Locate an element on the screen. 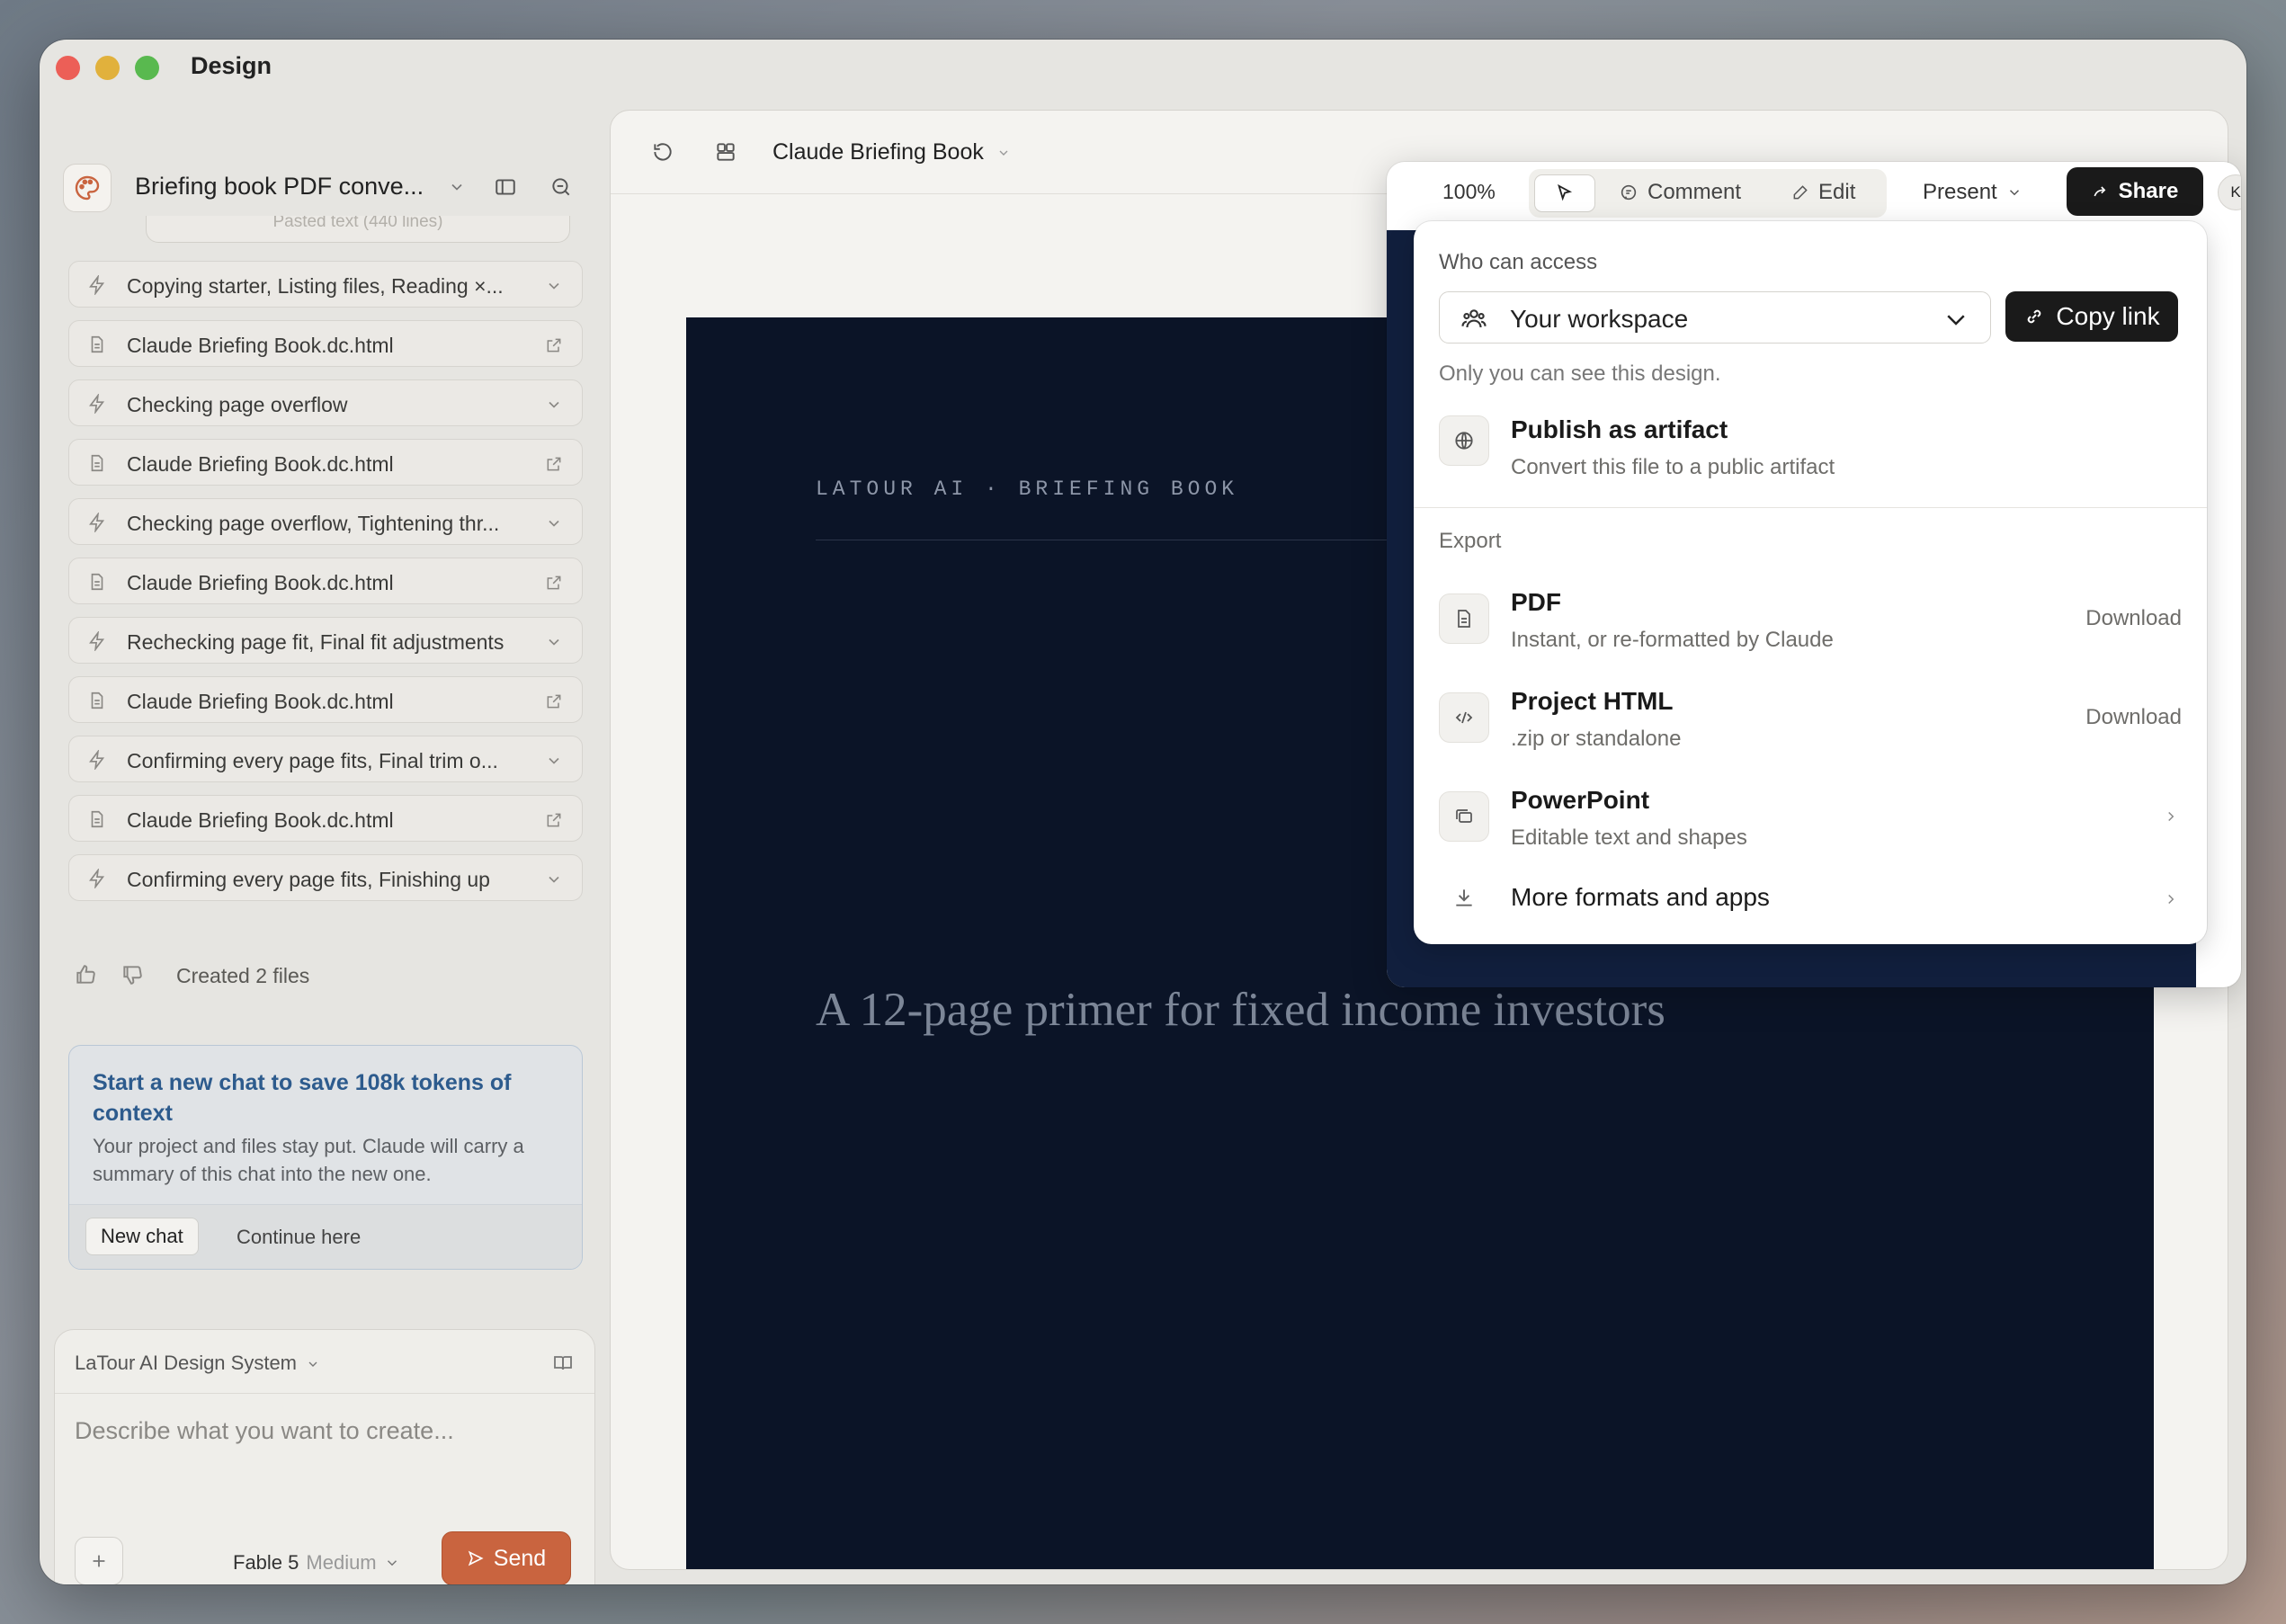  present-button: Present is located at coordinates (1973, 192).